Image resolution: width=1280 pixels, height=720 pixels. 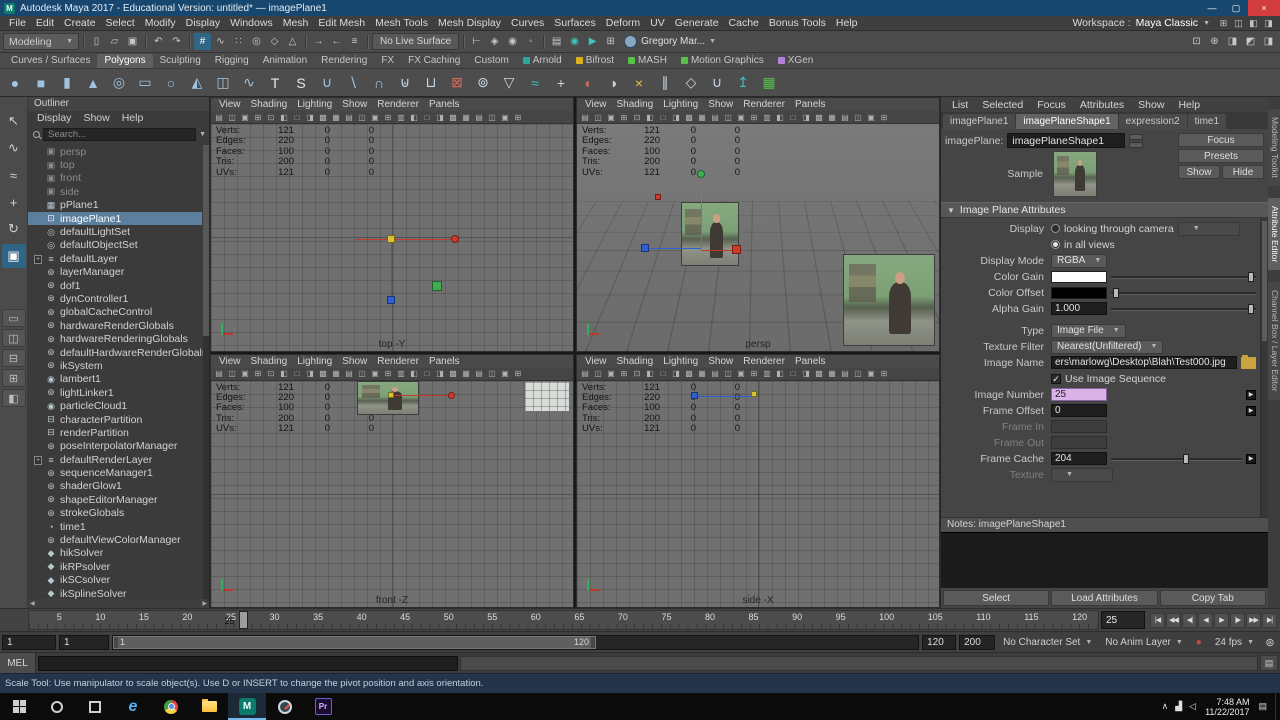 I want to click on account-menu: Gregory Mar... ▼, so click(x=670, y=41).